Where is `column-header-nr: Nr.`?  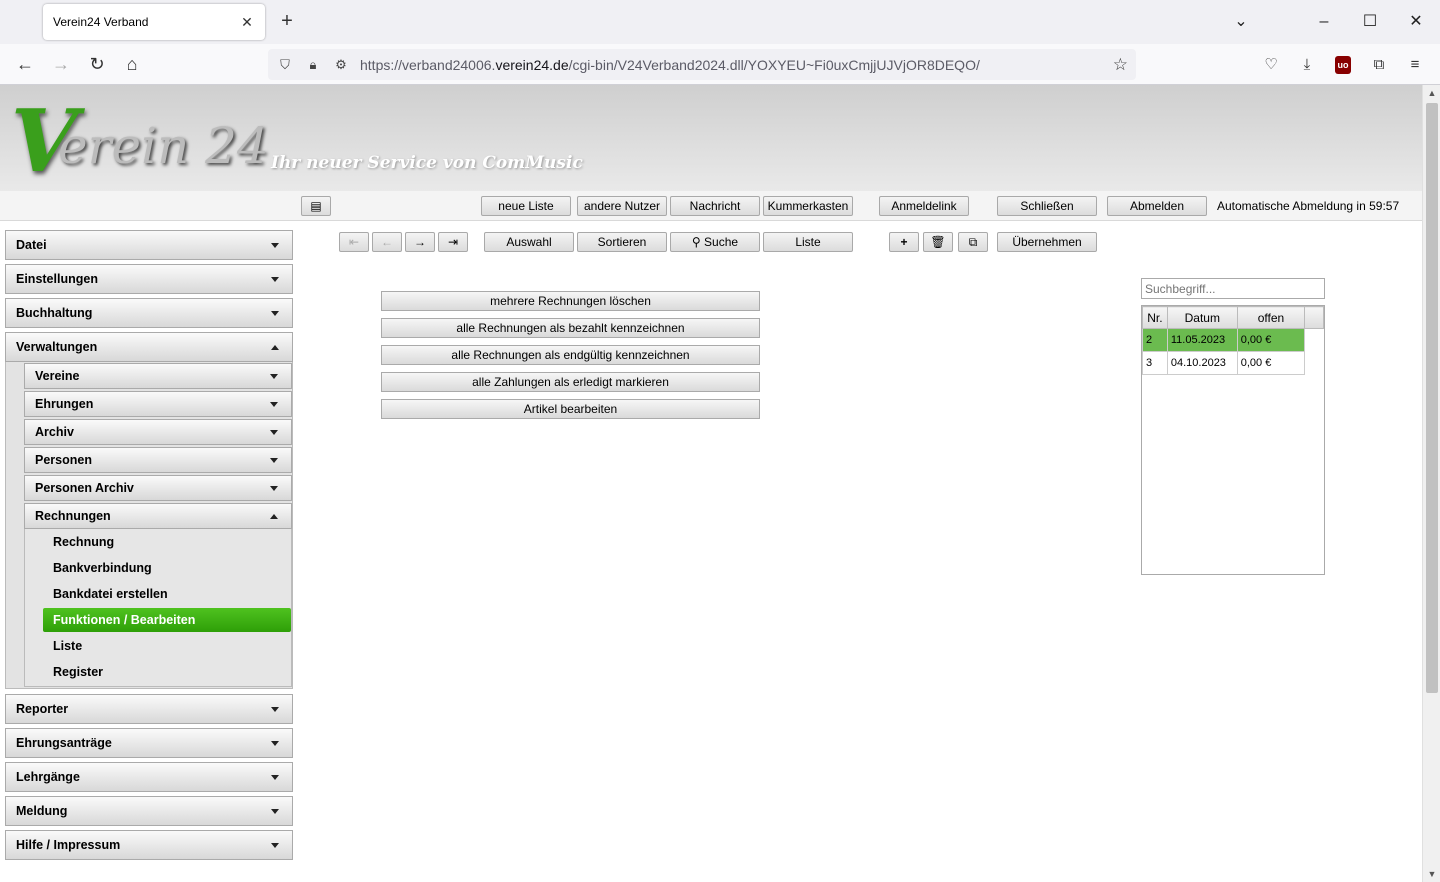 column-header-nr: Nr. is located at coordinates (1155, 317).